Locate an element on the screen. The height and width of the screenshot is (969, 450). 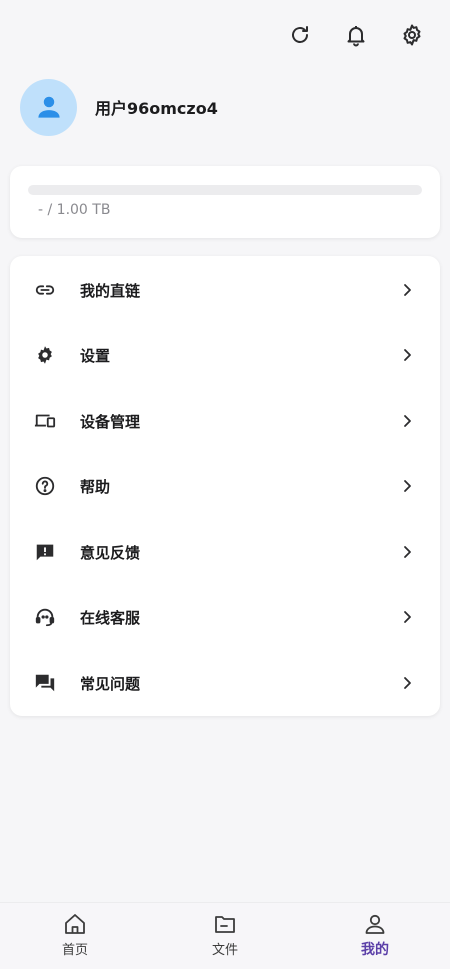
menu-item-feedback: 意见反馈 is located at coordinates (225, 552).